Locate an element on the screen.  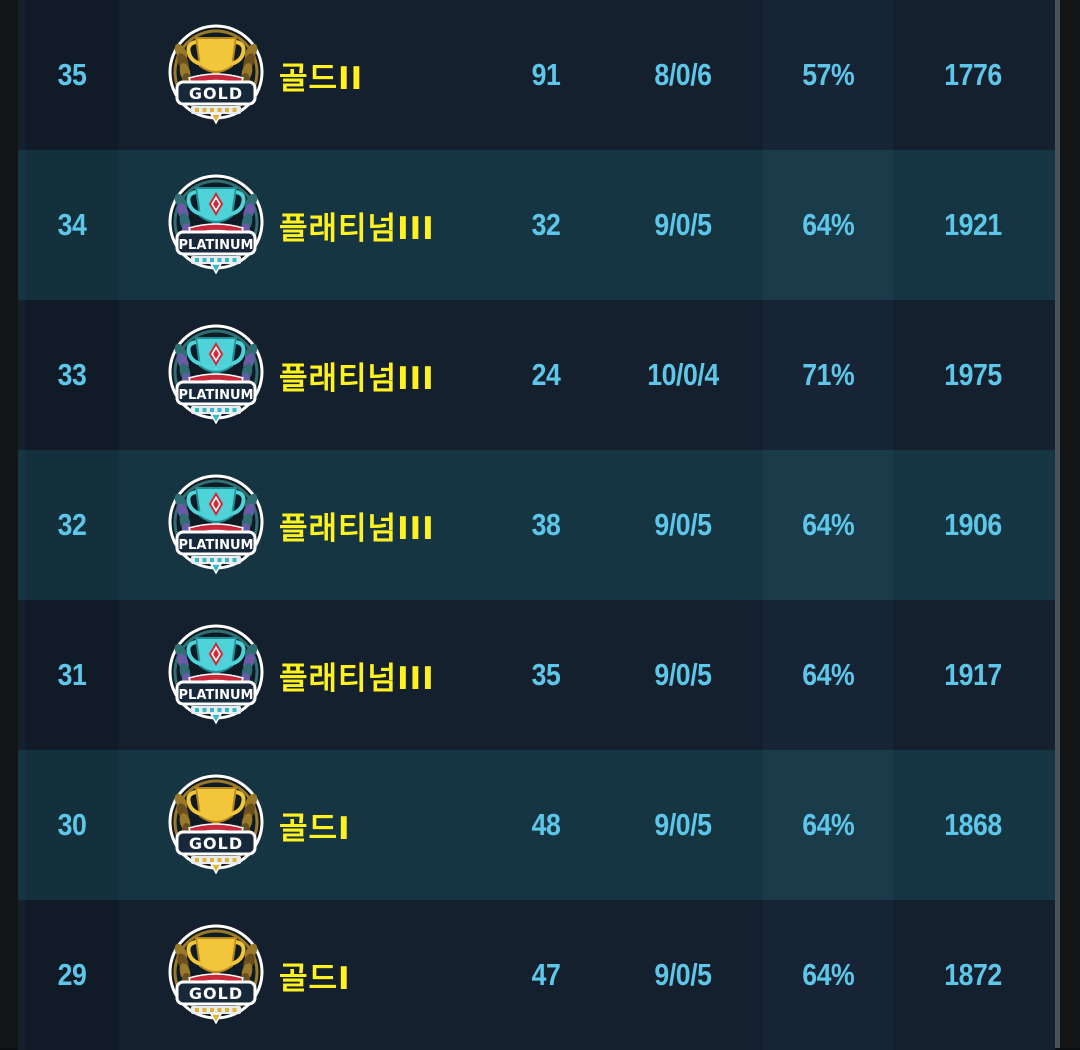
table-row: 31 PLATINUM 플래티넘III 35 9/0/5 64% 1917 is located at coordinates (536, 675).